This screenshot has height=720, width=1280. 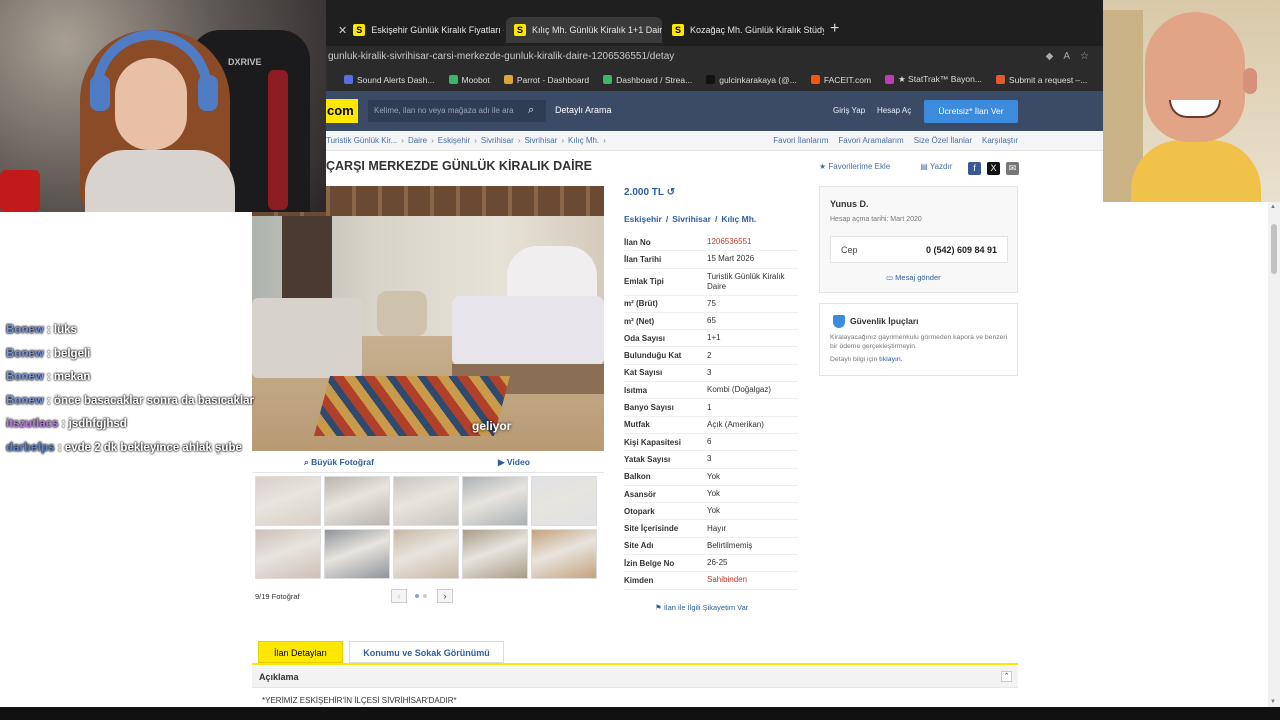 I want to click on headset-ear, so click(x=208, y=93).